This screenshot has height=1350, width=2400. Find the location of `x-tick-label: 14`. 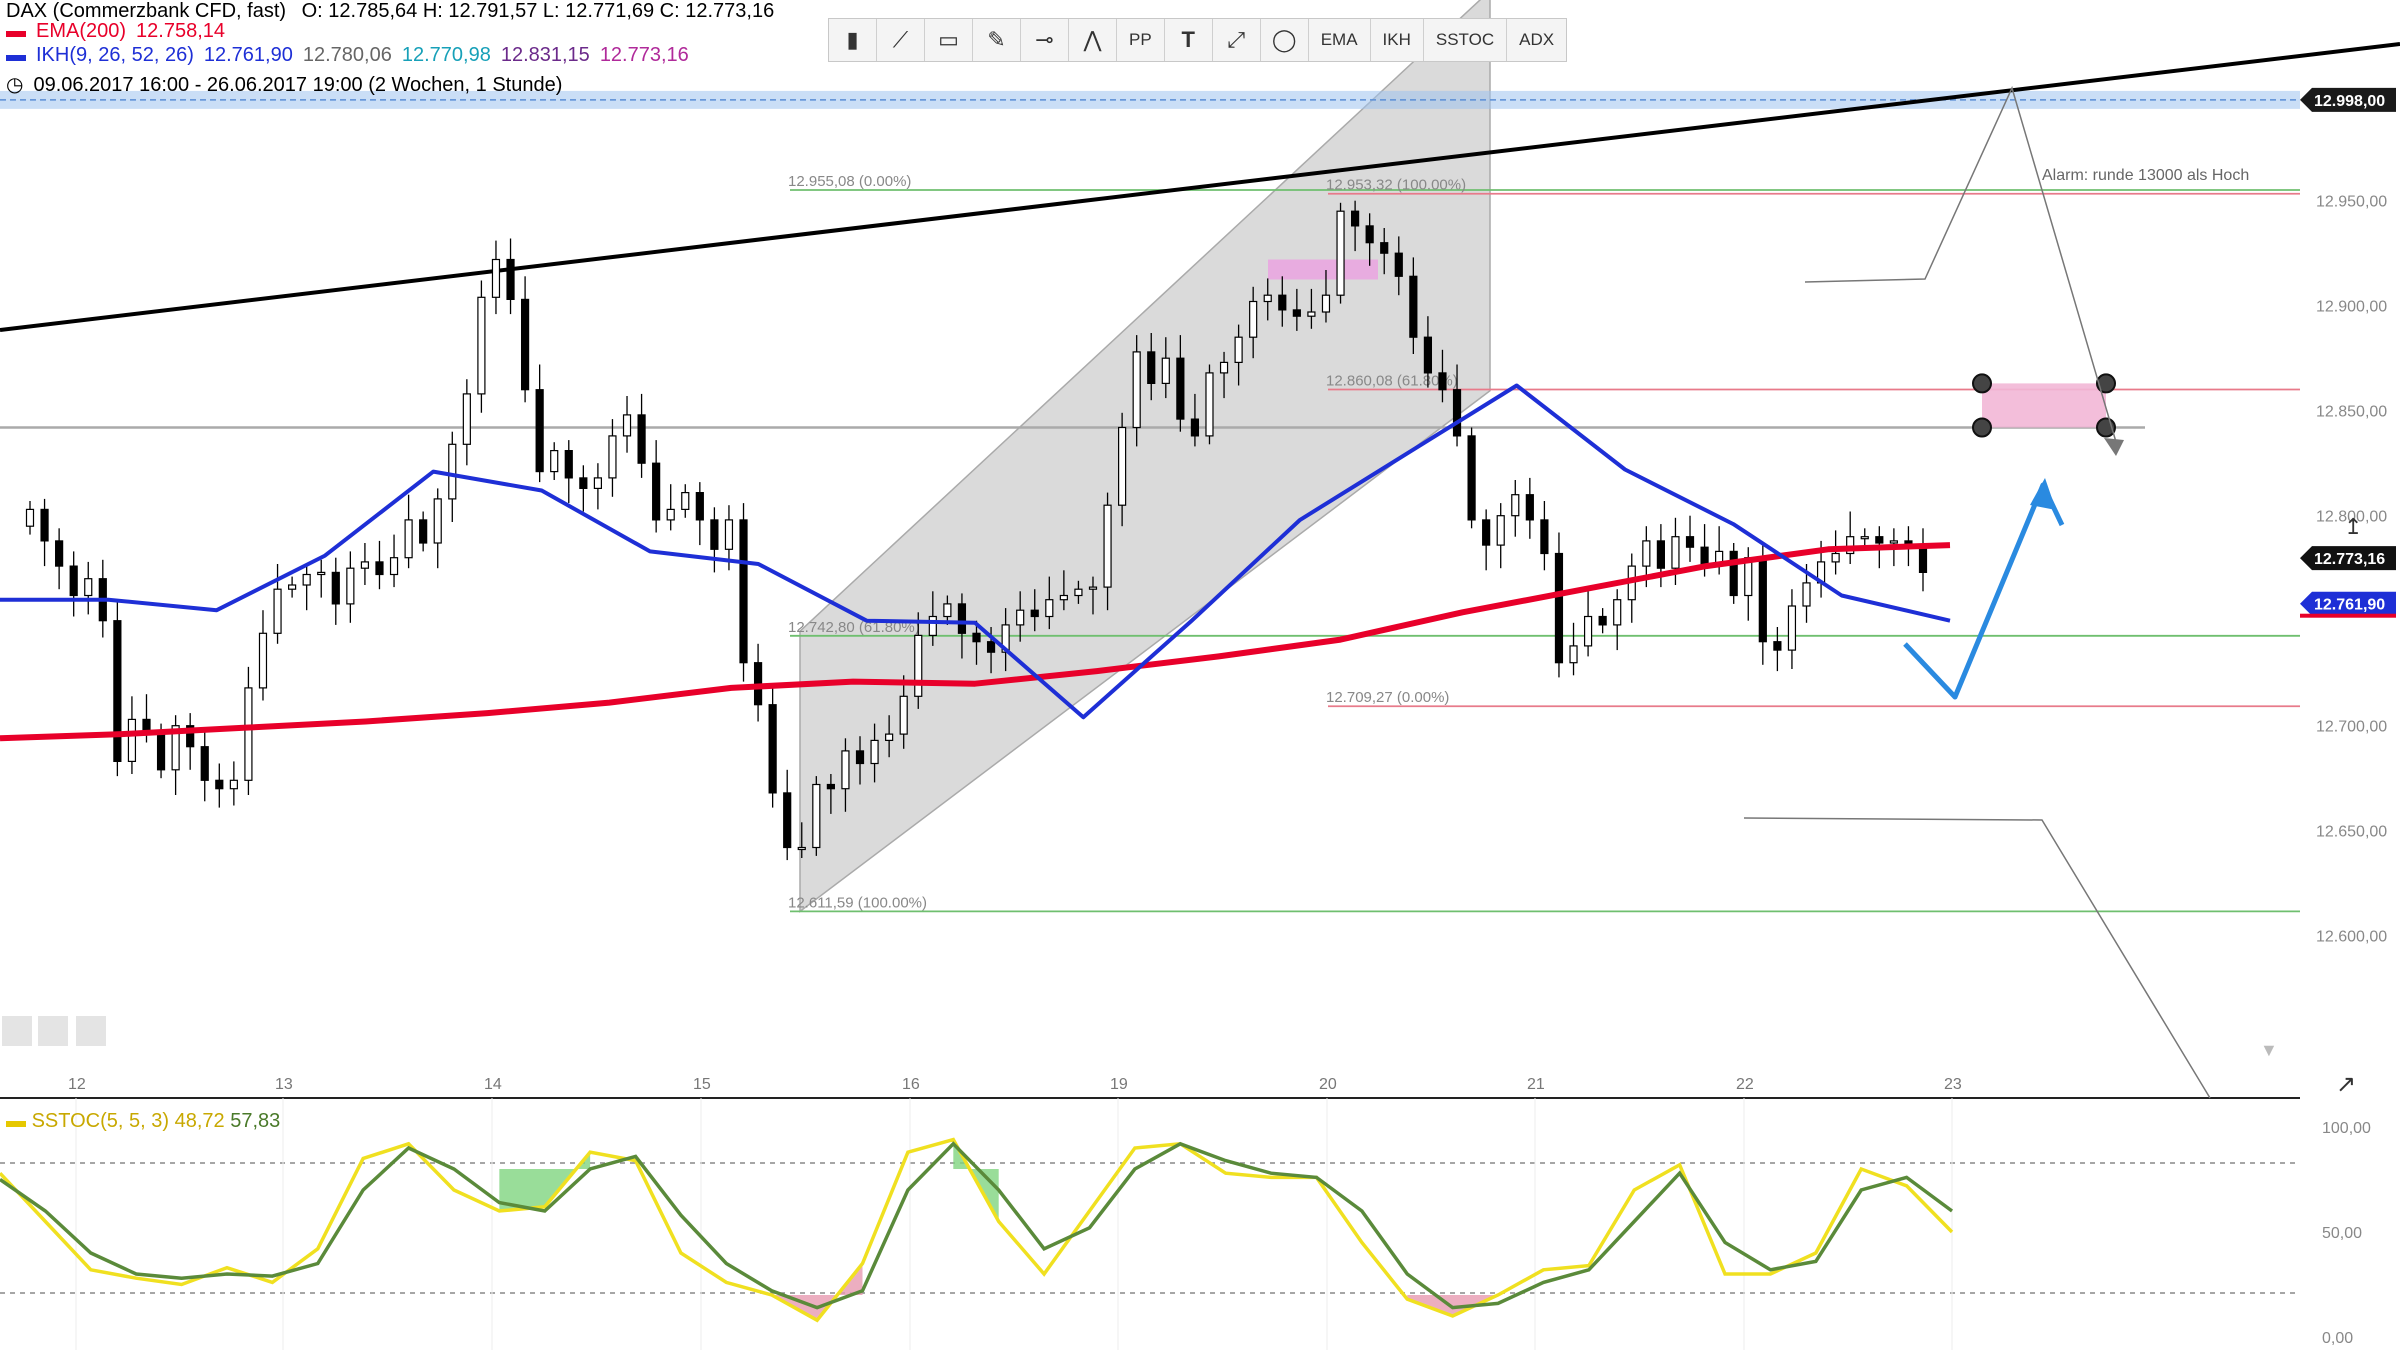

x-tick-label: 14 is located at coordinates (493, 1084).